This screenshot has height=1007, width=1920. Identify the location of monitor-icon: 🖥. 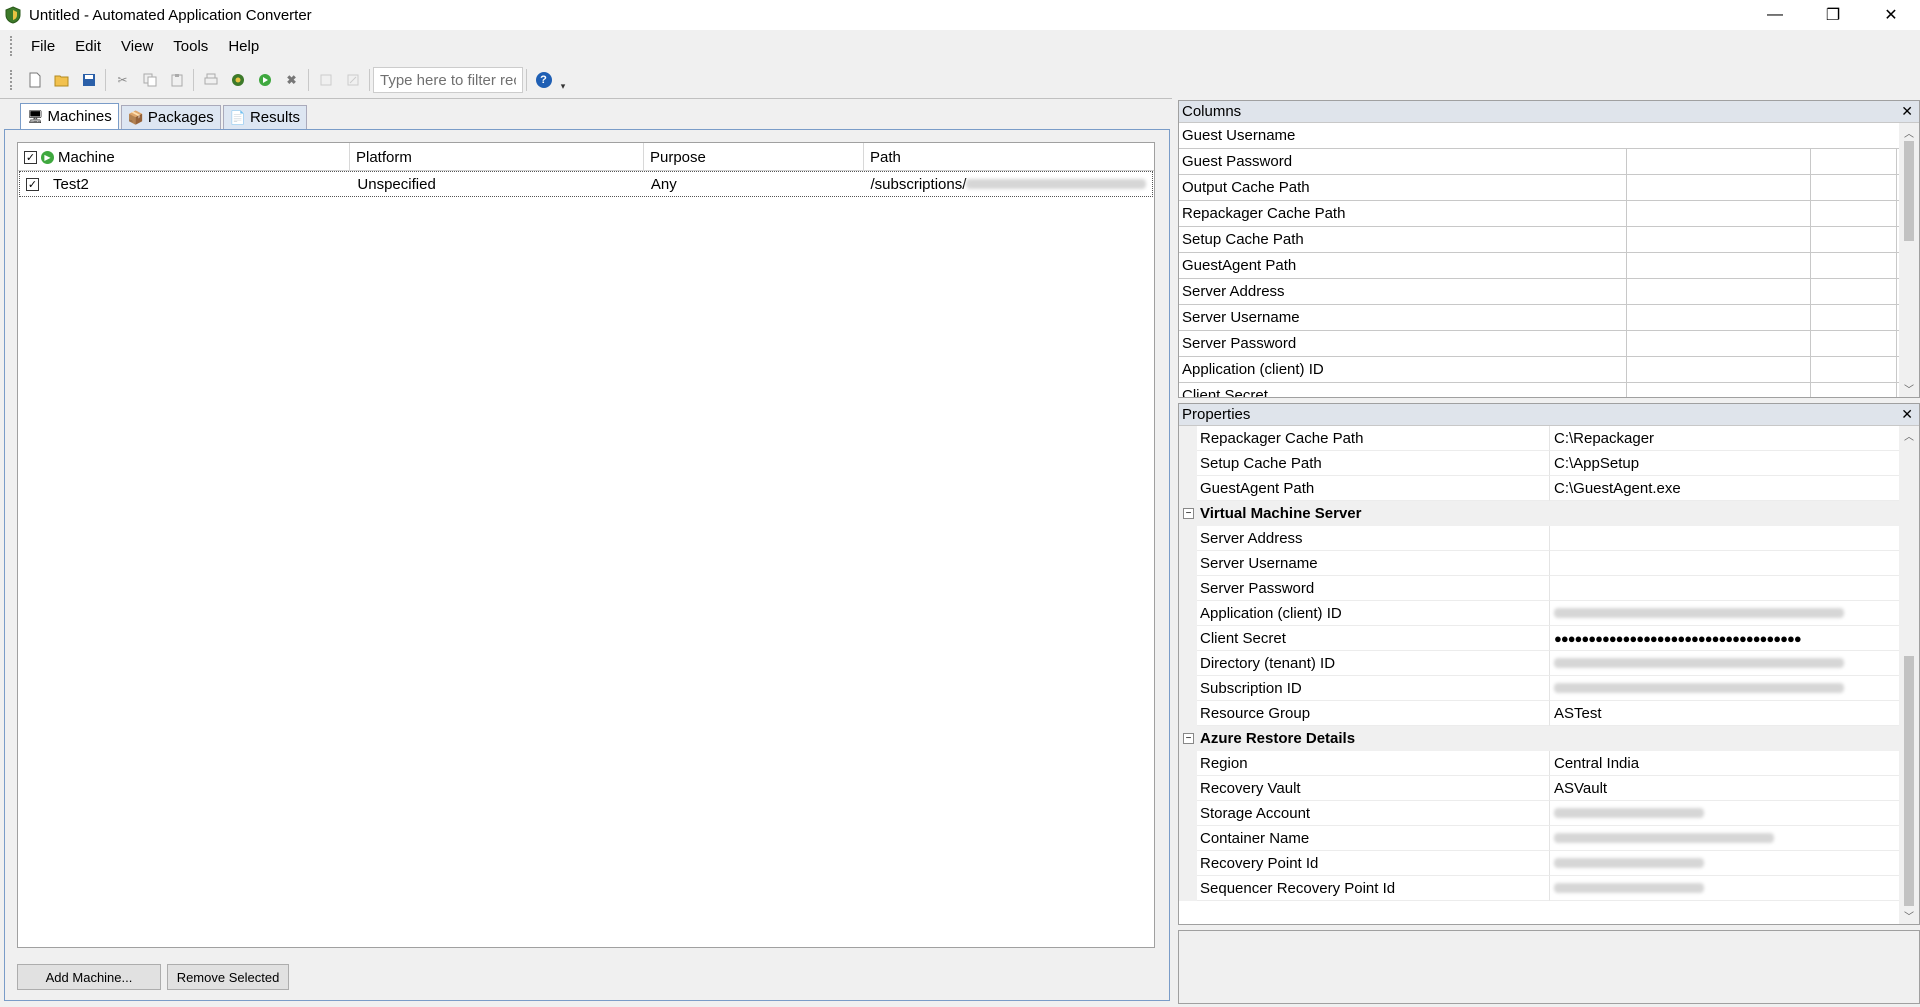
(35, 116).